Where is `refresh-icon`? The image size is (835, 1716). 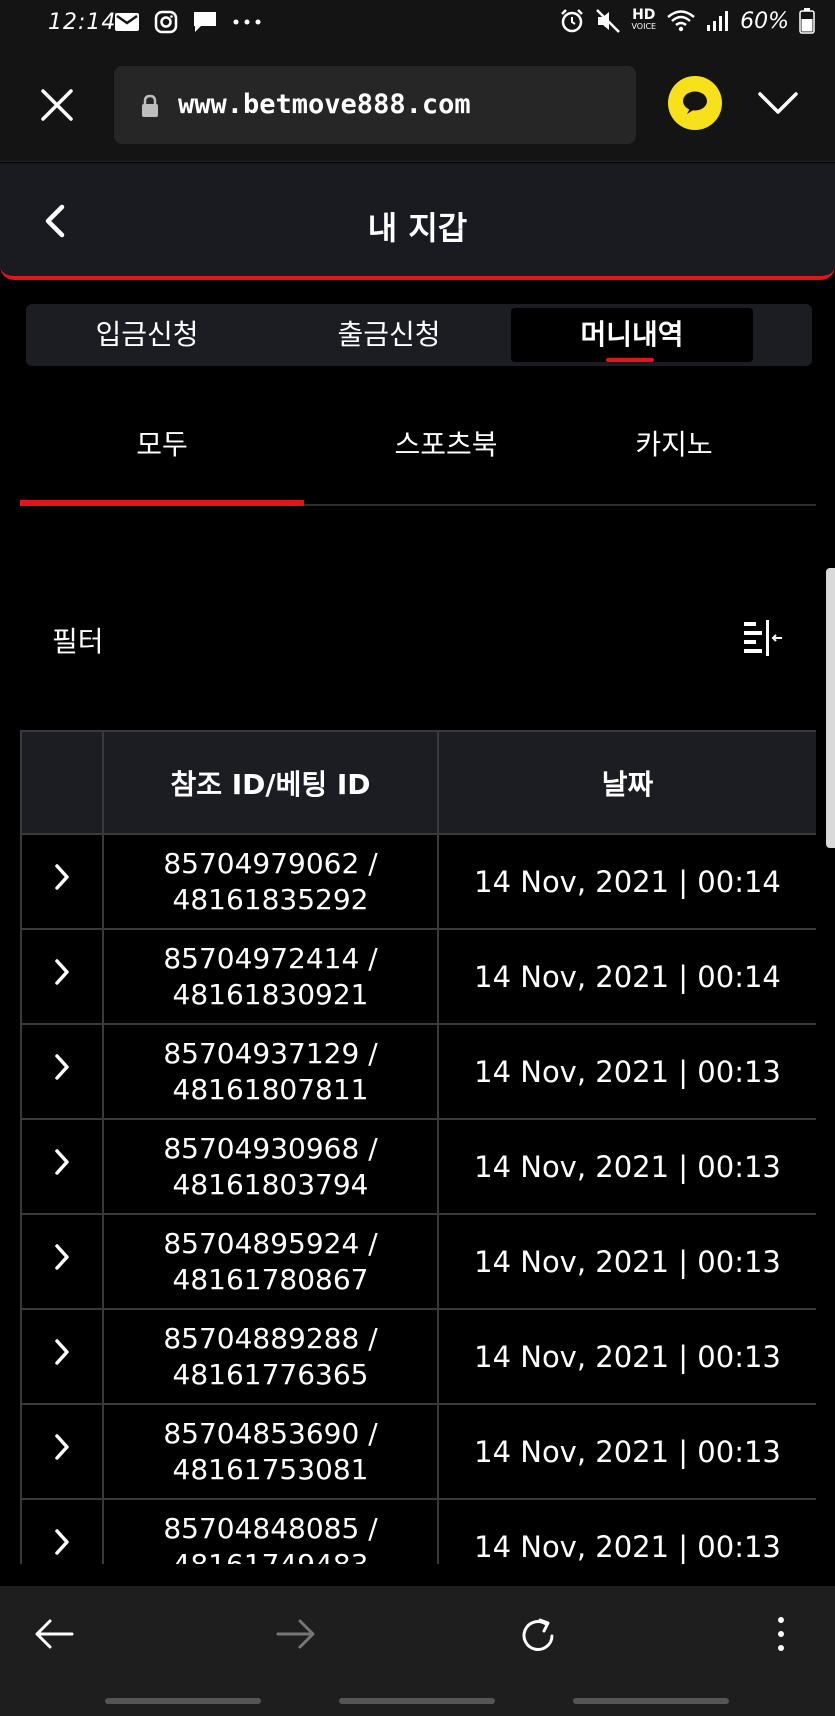
refresh-icon is located at coordinates (538, 1636).